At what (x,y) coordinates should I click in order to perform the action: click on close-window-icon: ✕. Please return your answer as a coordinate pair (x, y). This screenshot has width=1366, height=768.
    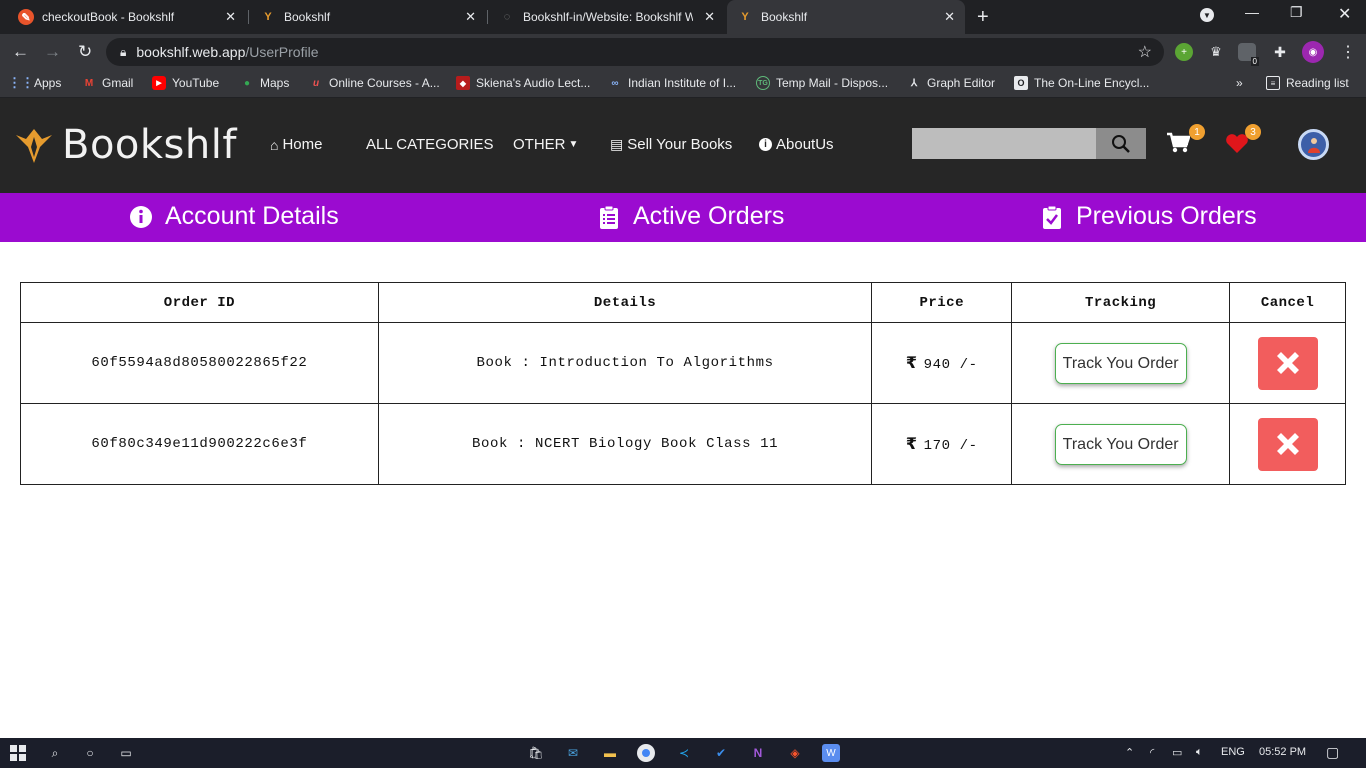
    Looking at the image, I should click on (1344, 14).